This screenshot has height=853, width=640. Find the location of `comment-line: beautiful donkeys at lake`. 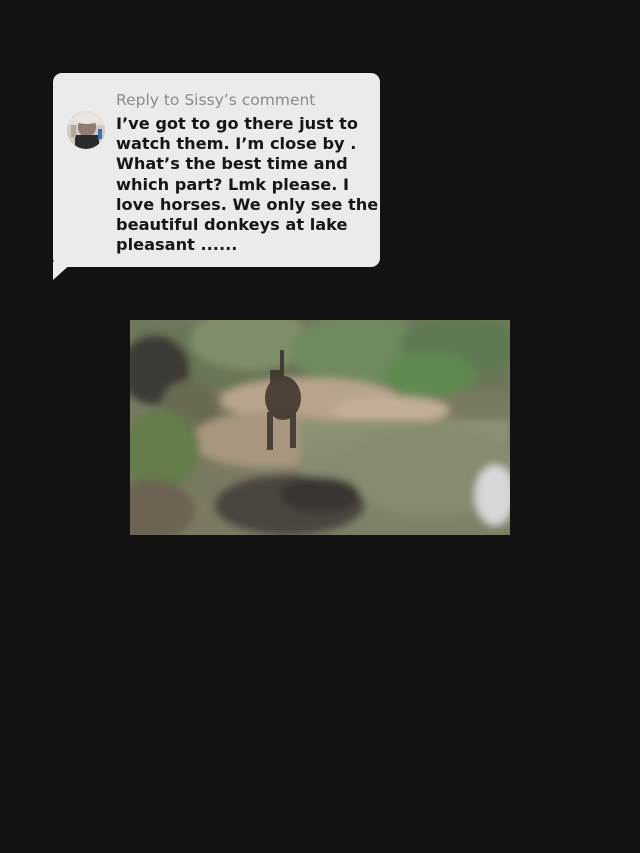

comment-line: beautiful donkeys at lake is located at coordinates (232, 225).